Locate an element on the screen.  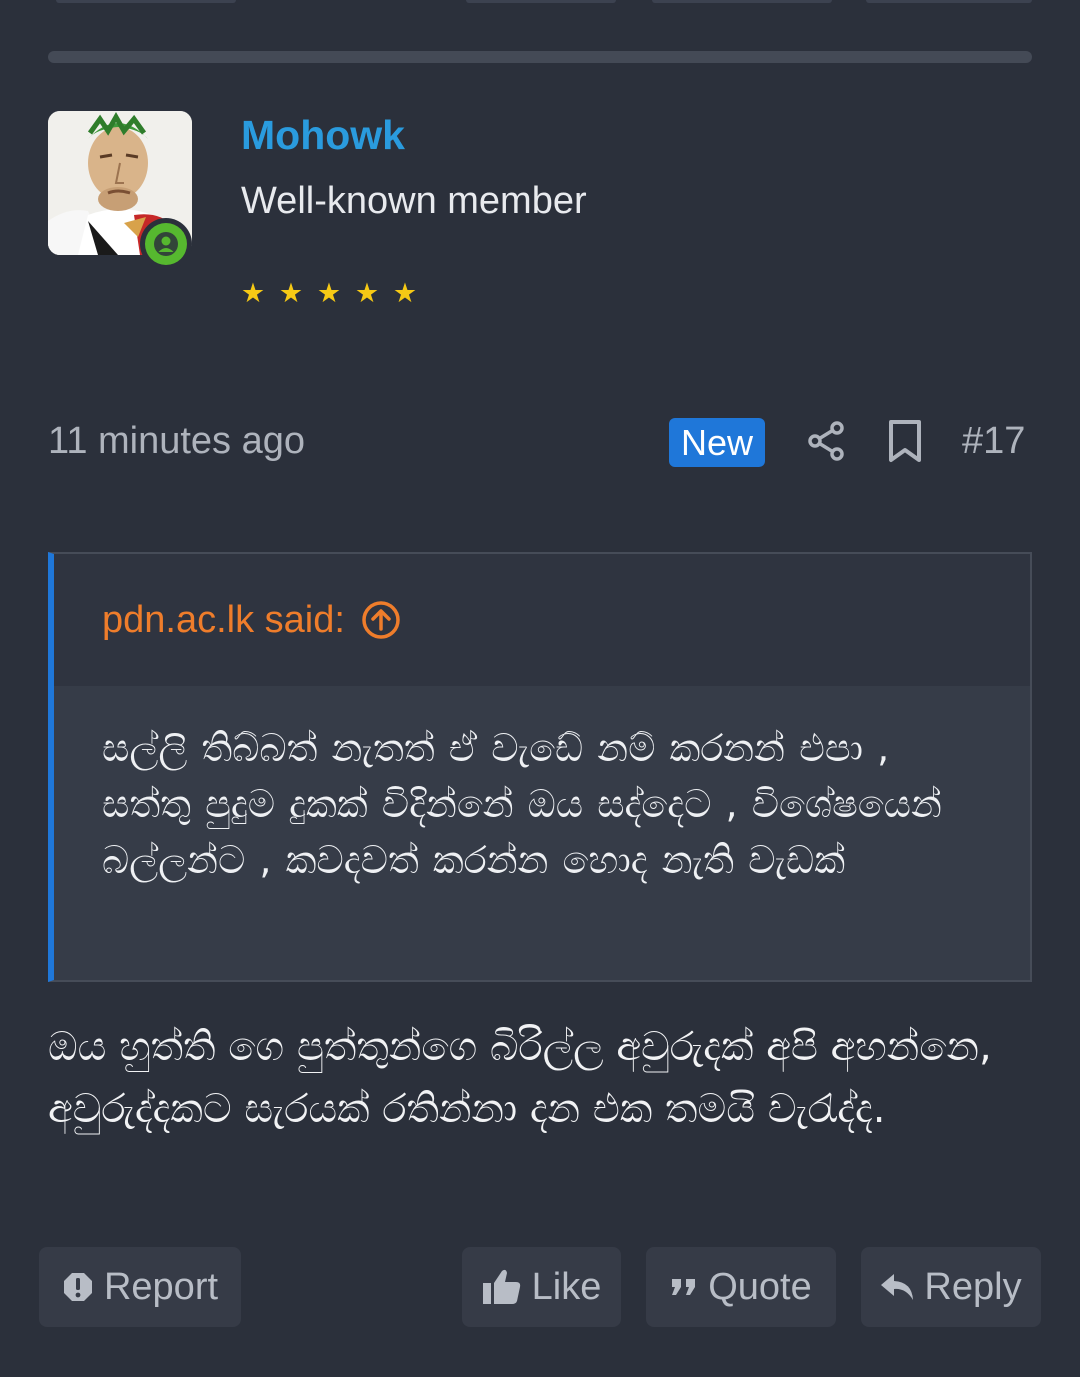
user-rating-stars: ★ ★ ★ ★ ★ is located at coordinates (329, 293).